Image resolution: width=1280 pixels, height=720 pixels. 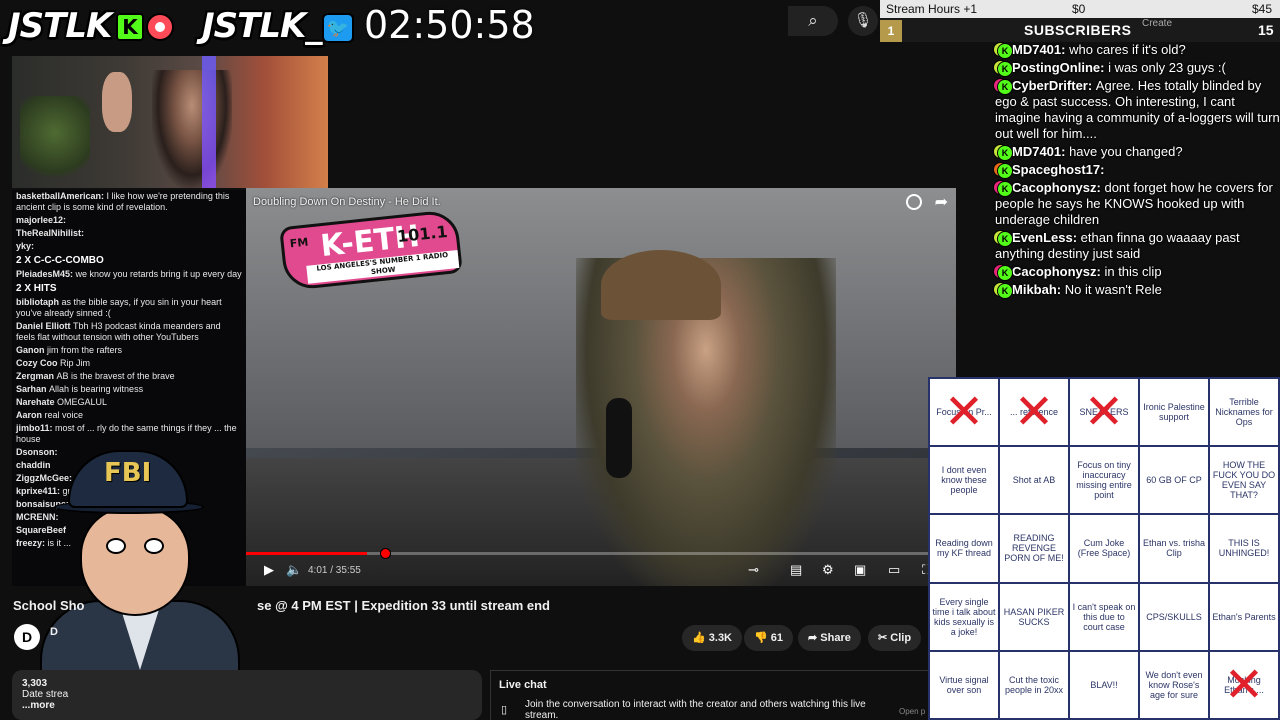 I want to click on watch-later-icon, so click(x=914, y=202).